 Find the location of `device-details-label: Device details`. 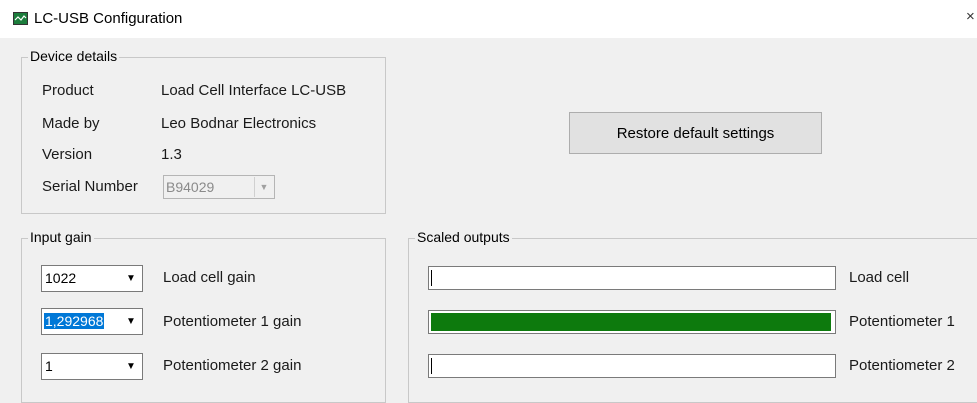

device-details-label: Device details is located at coordinates (74, 56).